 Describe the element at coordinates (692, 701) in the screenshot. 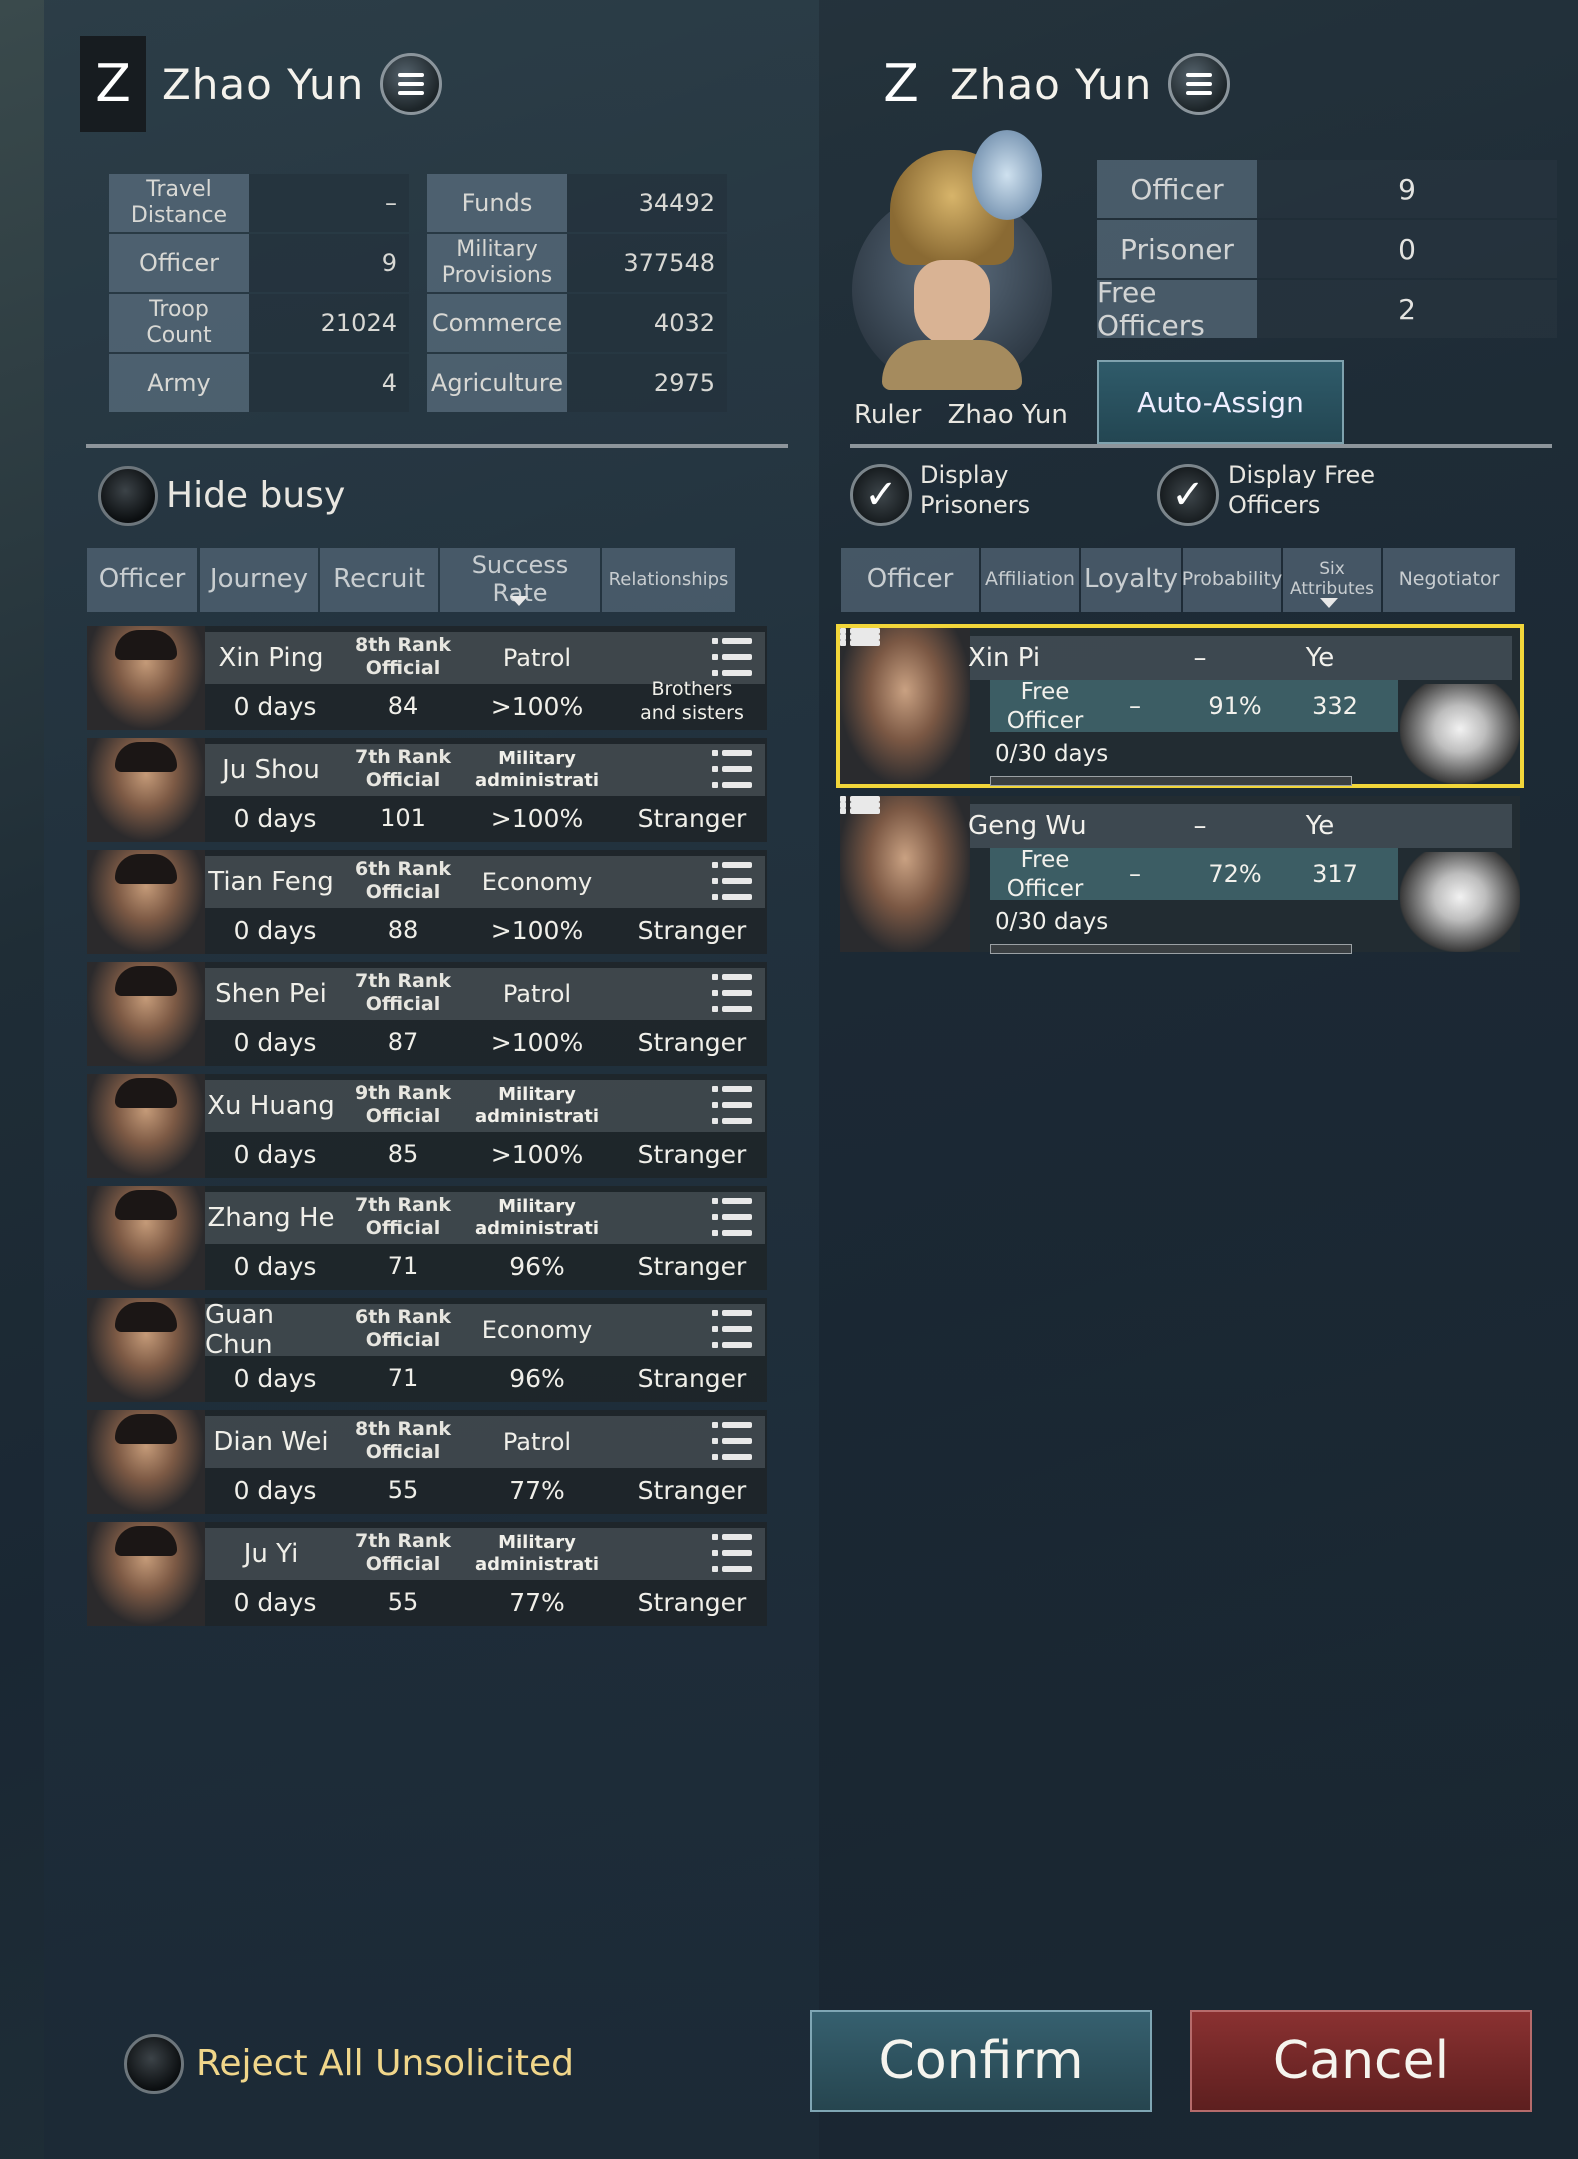

I see `officer-relationship: Brothers and sisters` at that location.